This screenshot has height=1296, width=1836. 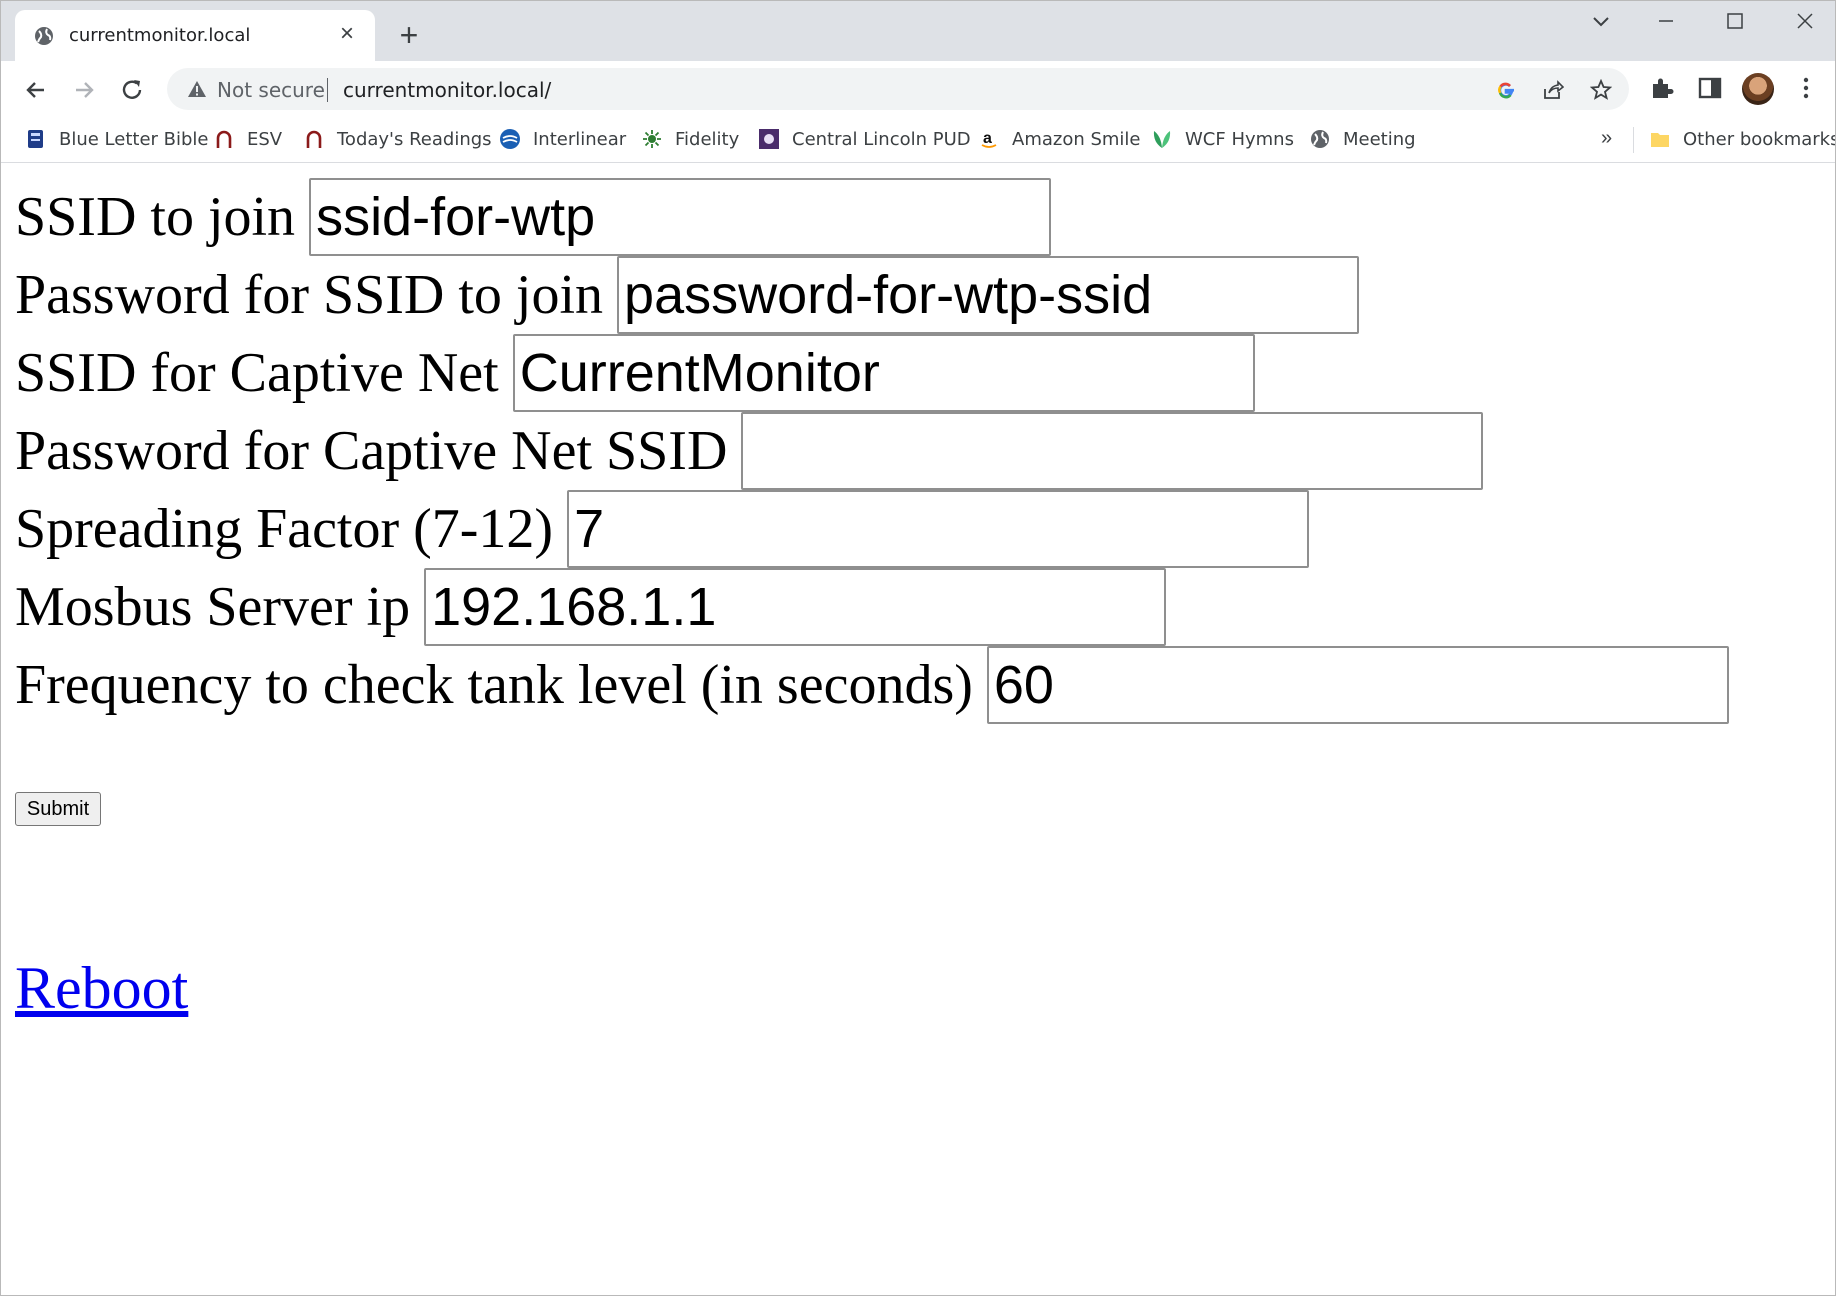 What do you see at coordinates (1357, 685) in the screenshot?
I see `check-frequency-input` at bounding box center [1357, 685].